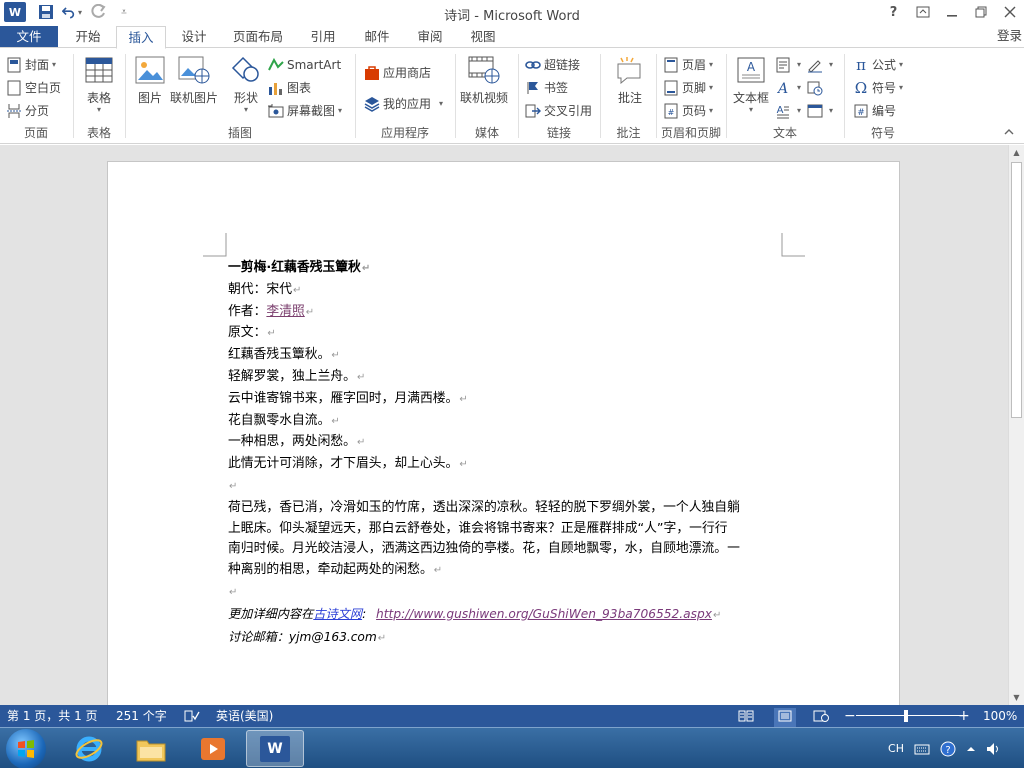 This screenshot has width=1024, height=768. I want to click on group-pages-label: 页面, so click(35, 133).